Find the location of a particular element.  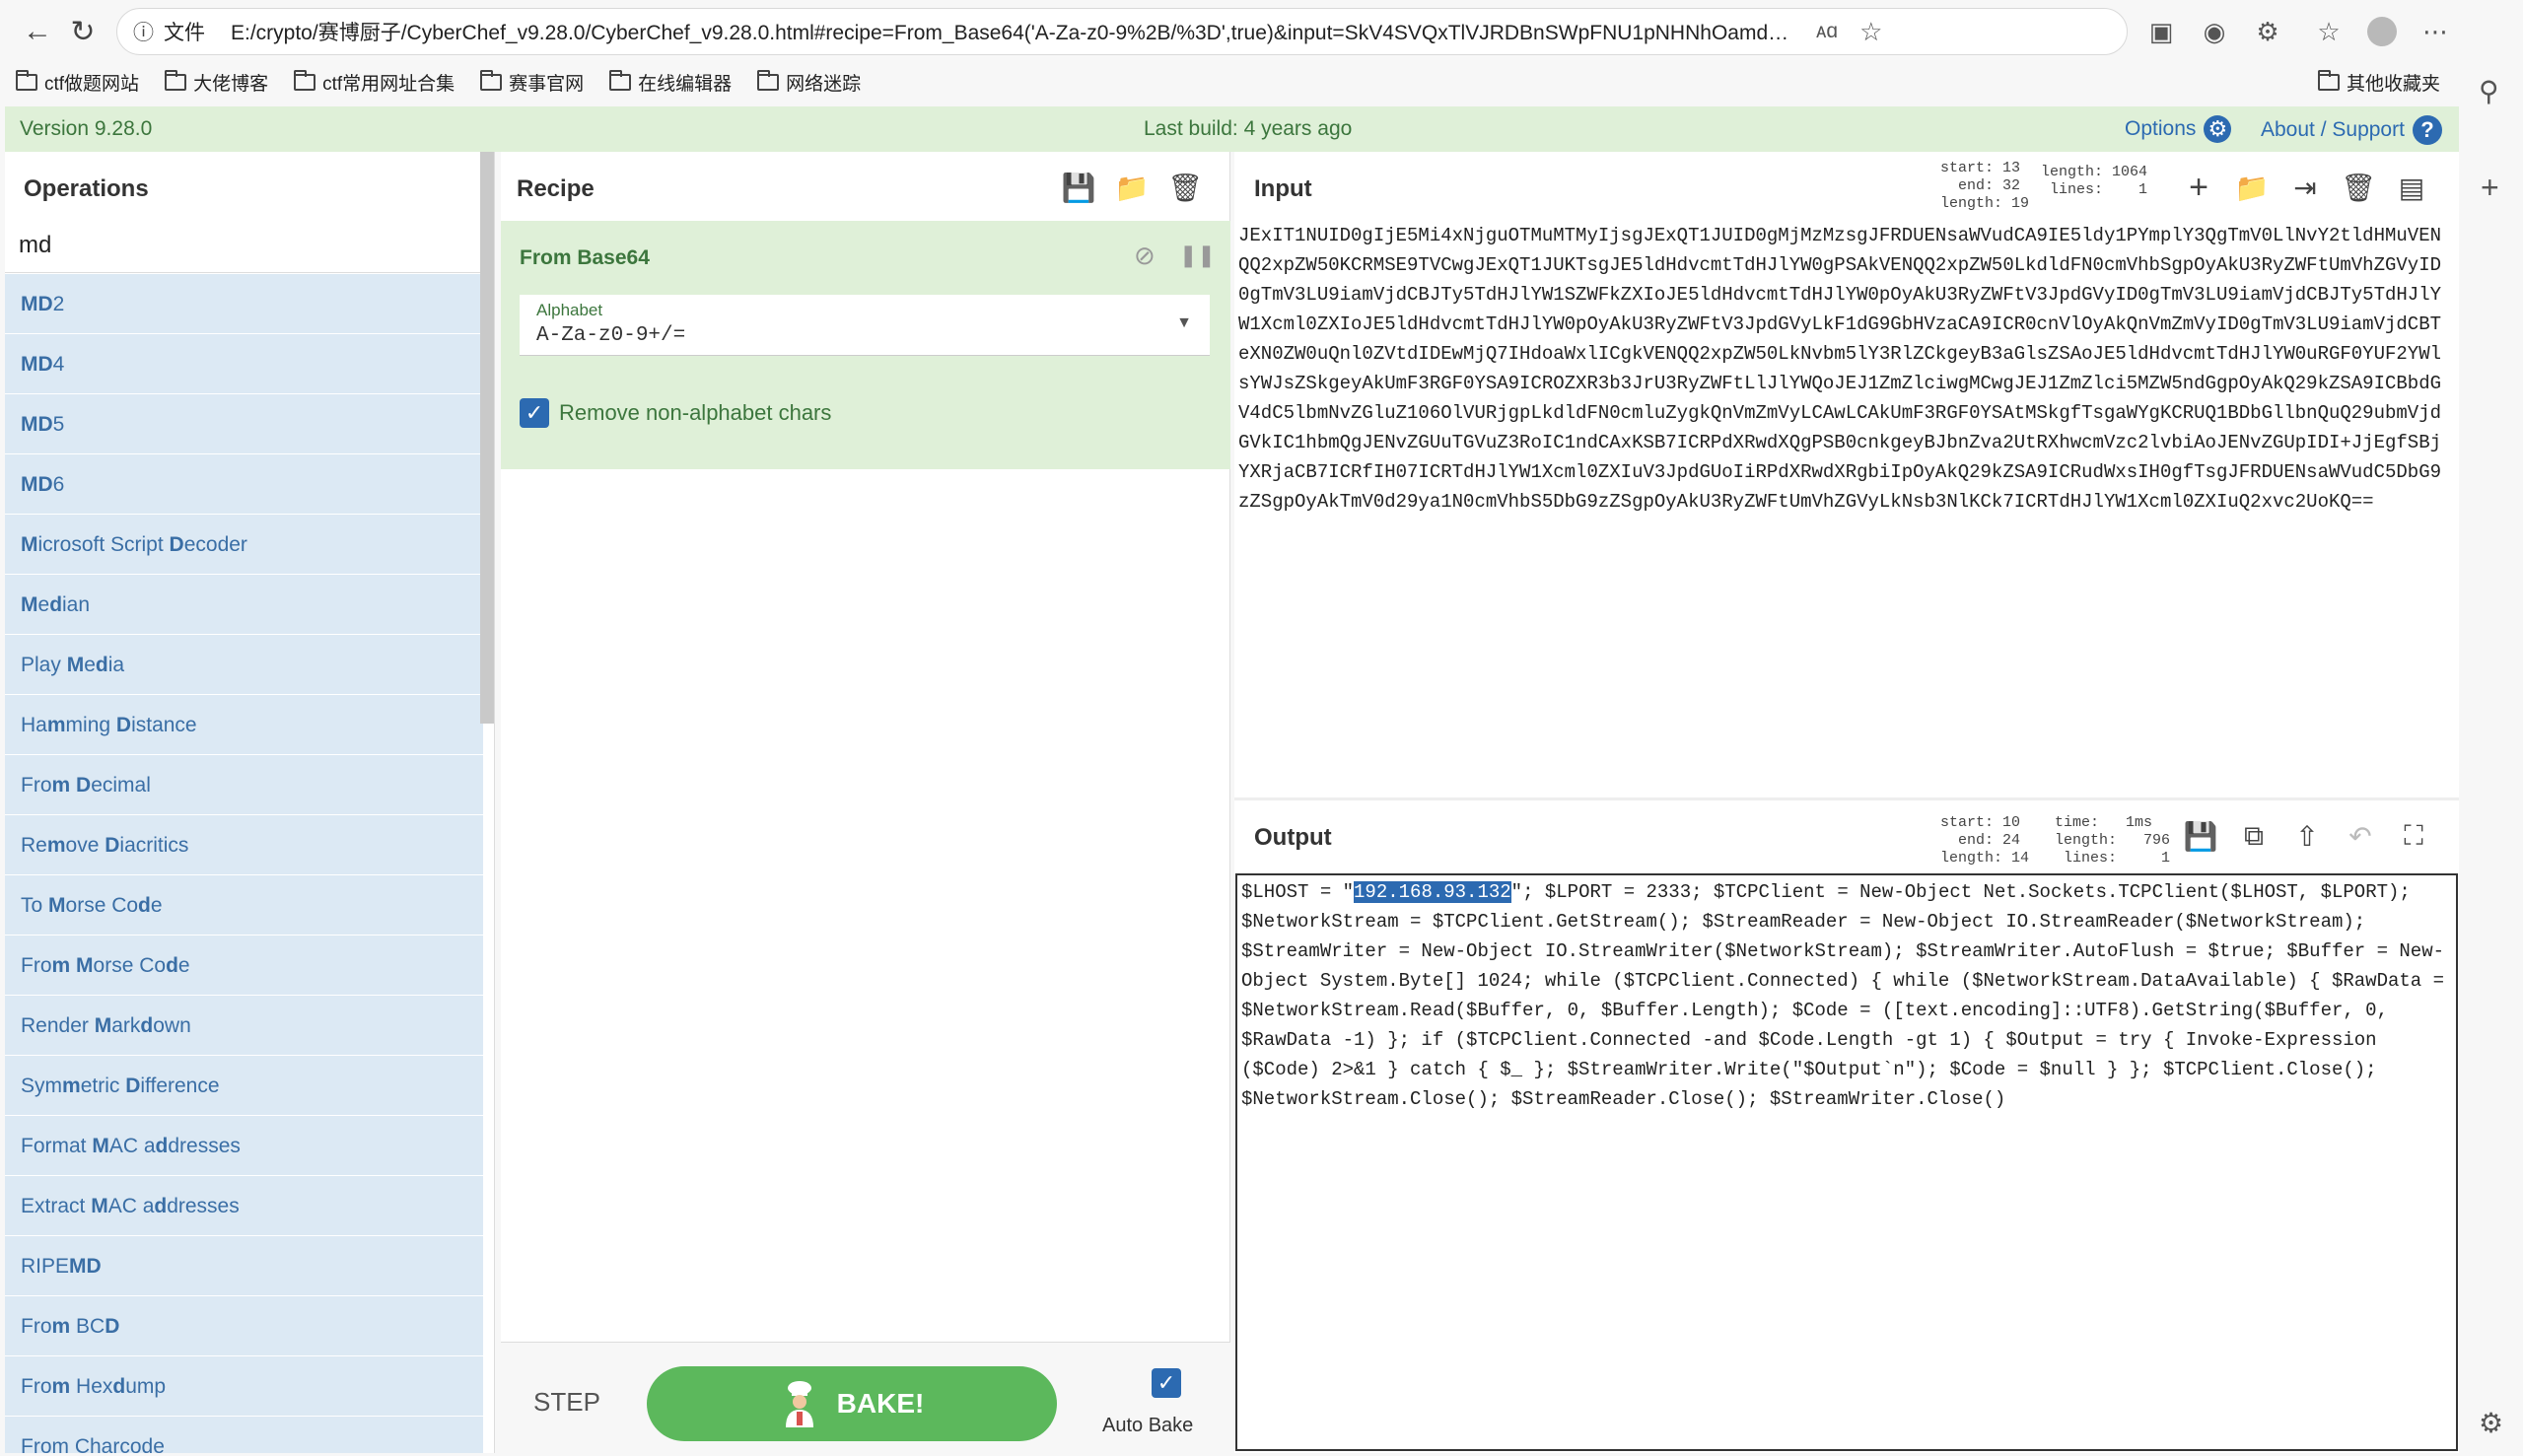

operation-item: MD6 is located at coordinates (244, 484).